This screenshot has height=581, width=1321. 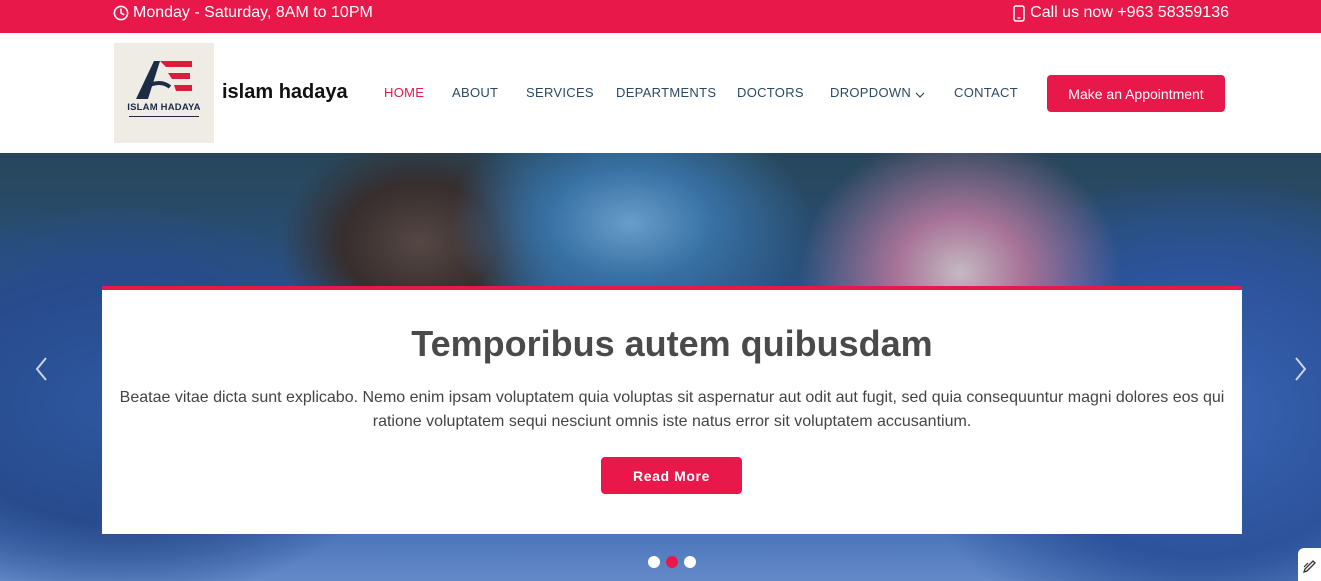 What do you see at coordinates (871, 92) in the screenshot?
I see `nav-dropdown-label: DROPDOWN` at bounding box center [871, 92].